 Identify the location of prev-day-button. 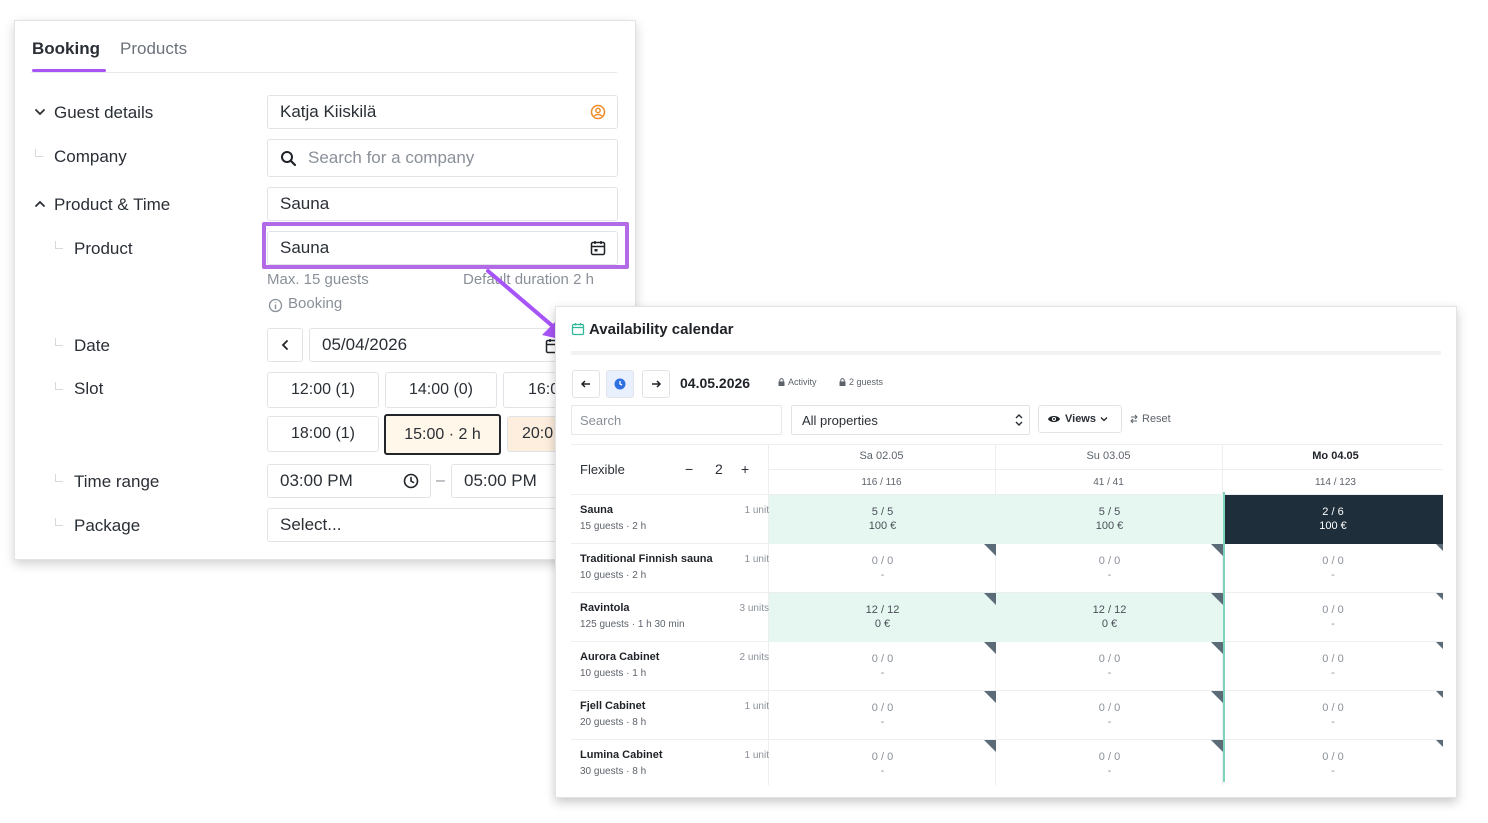
(586, 384).